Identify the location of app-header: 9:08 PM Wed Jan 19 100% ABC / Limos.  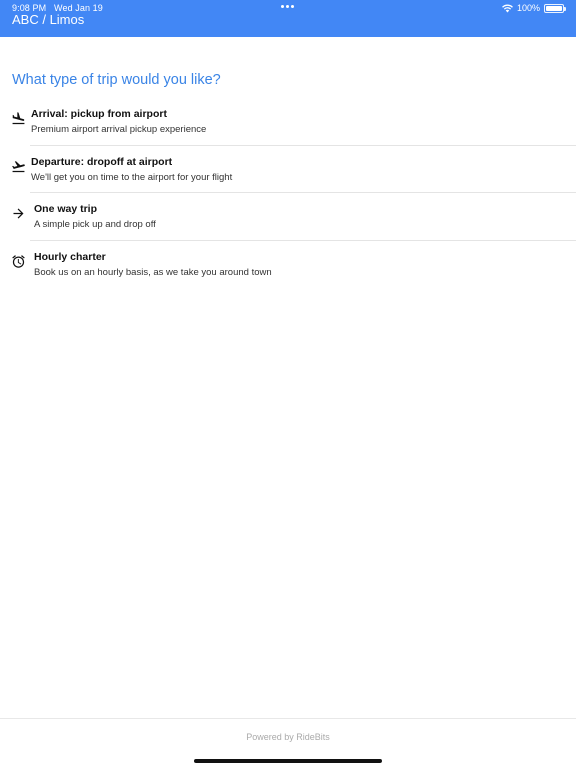
(288, 18).